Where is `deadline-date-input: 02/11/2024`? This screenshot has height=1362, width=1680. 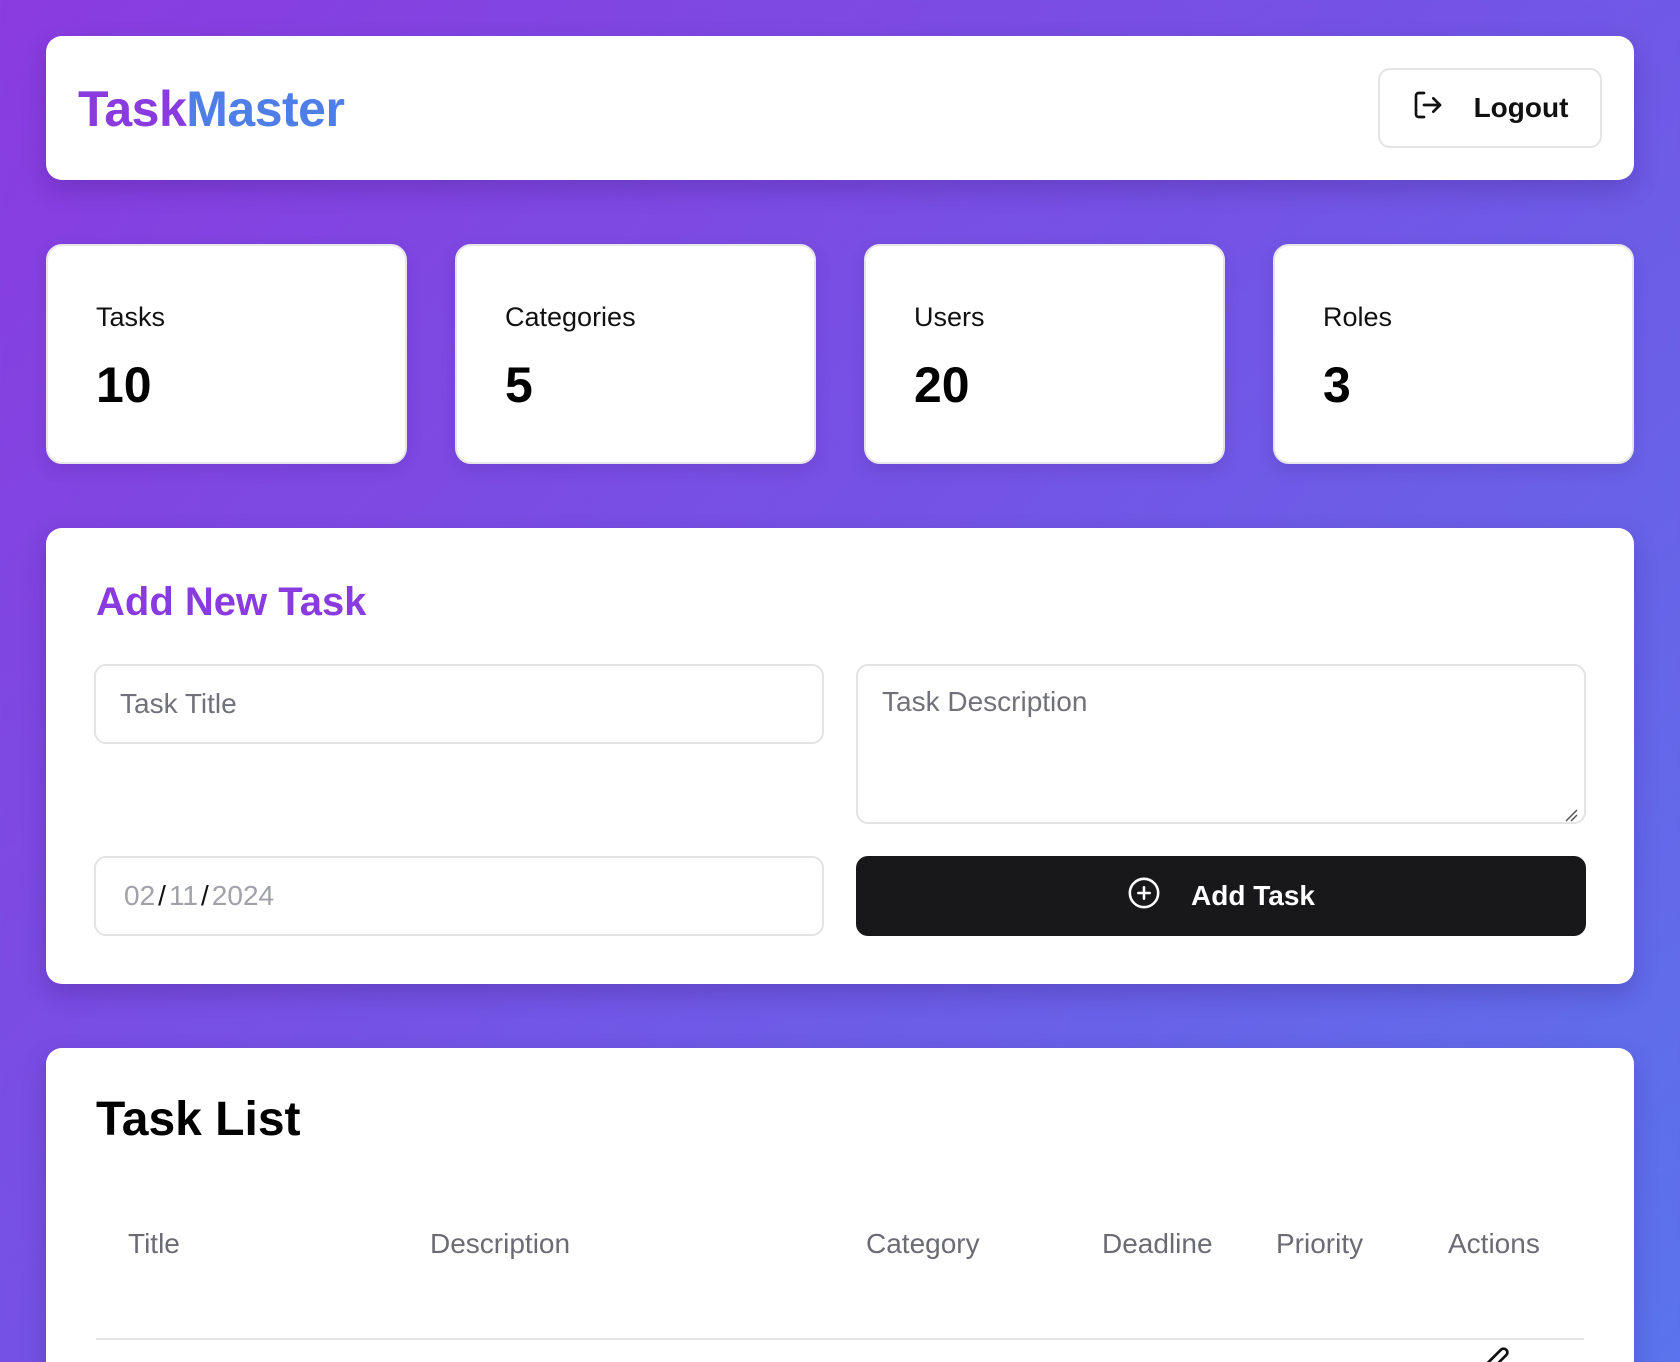
deadline-date-input: 02/11/2024 is located at coordinates (459, 896).